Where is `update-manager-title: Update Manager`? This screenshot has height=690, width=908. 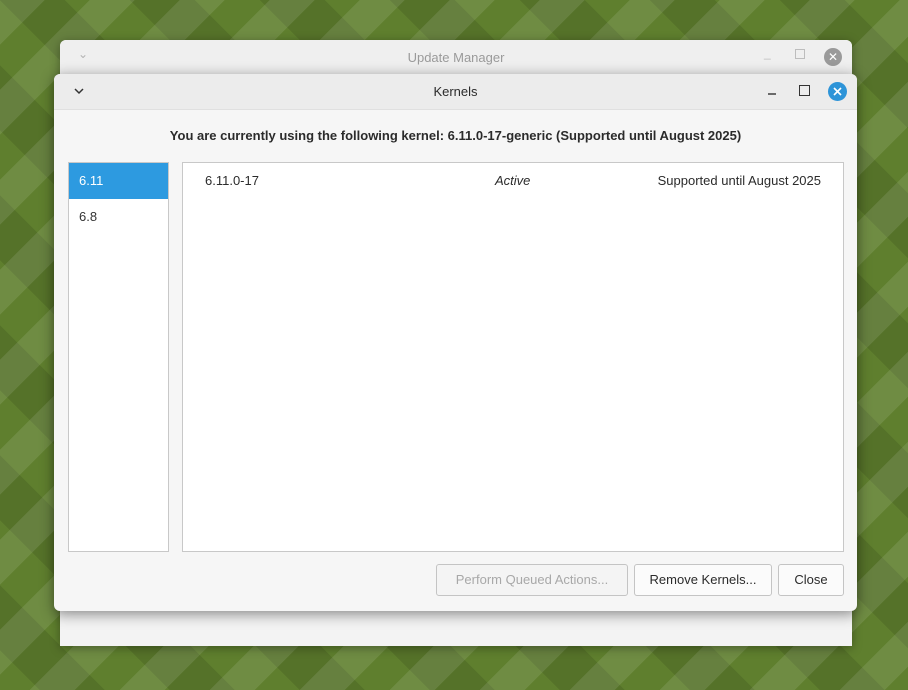 update-manager-title: Update Manager is located at coordinates (456, 57).